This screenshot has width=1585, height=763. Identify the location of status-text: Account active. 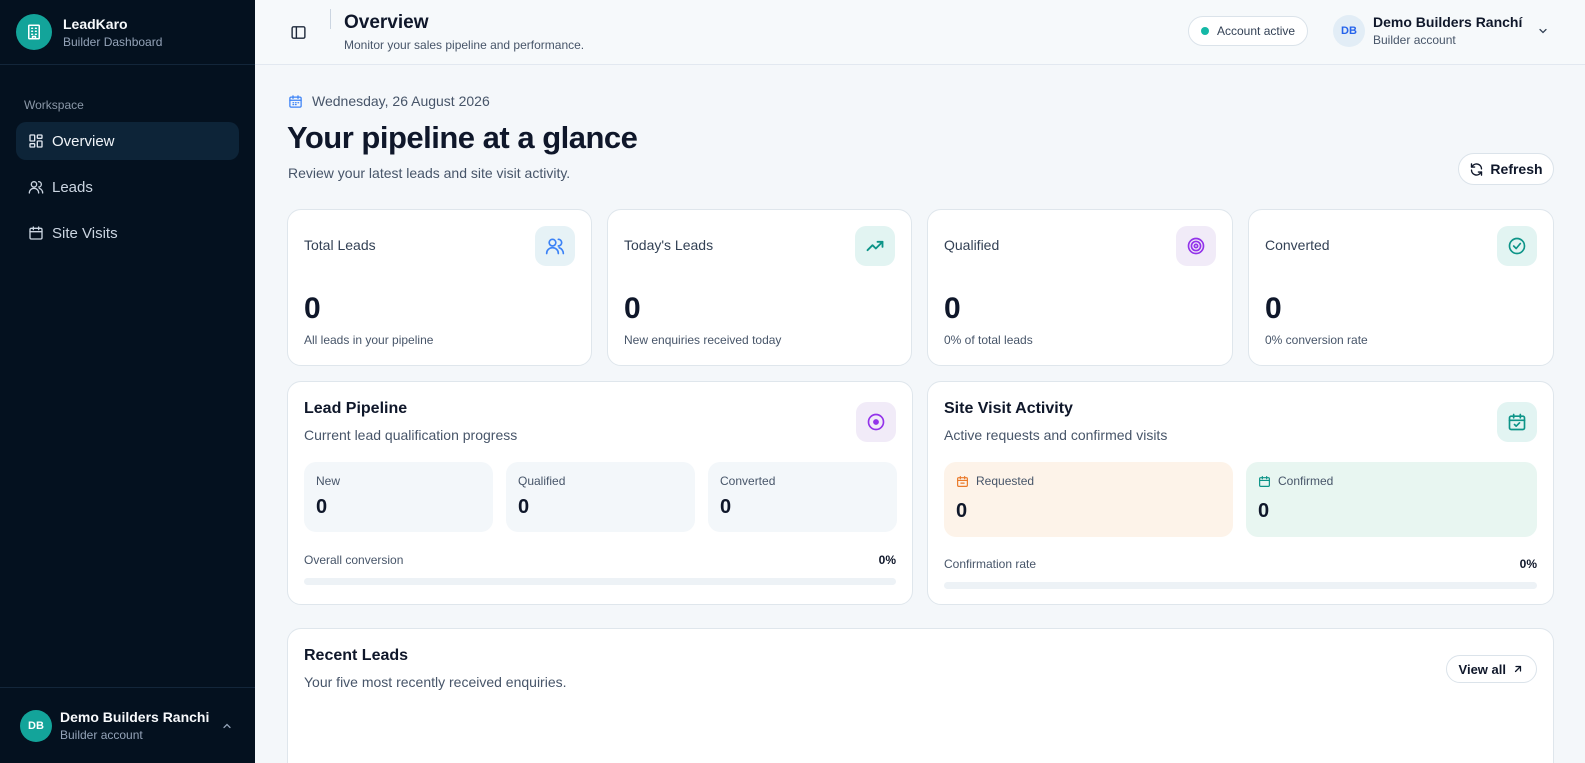
(1256, 31).